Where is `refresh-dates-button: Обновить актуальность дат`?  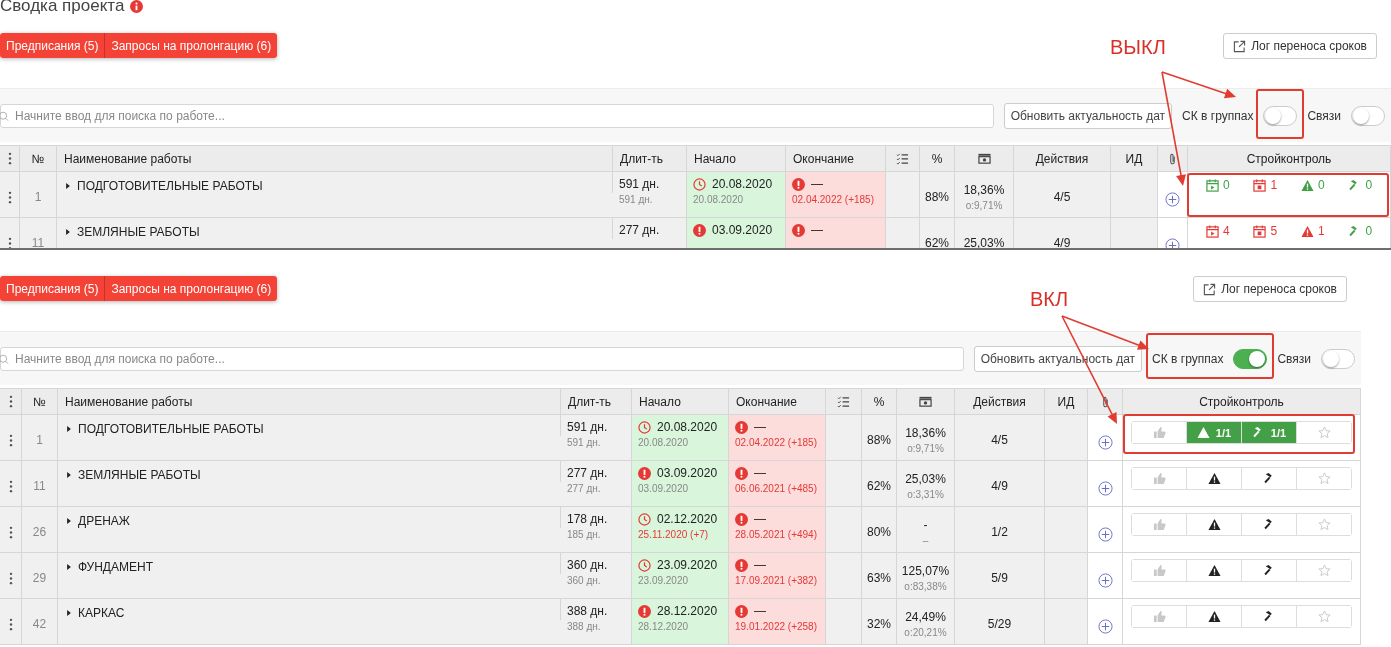
refresh-dates-button: Обновить актуальность дат is located at coordinates (1088, 115).